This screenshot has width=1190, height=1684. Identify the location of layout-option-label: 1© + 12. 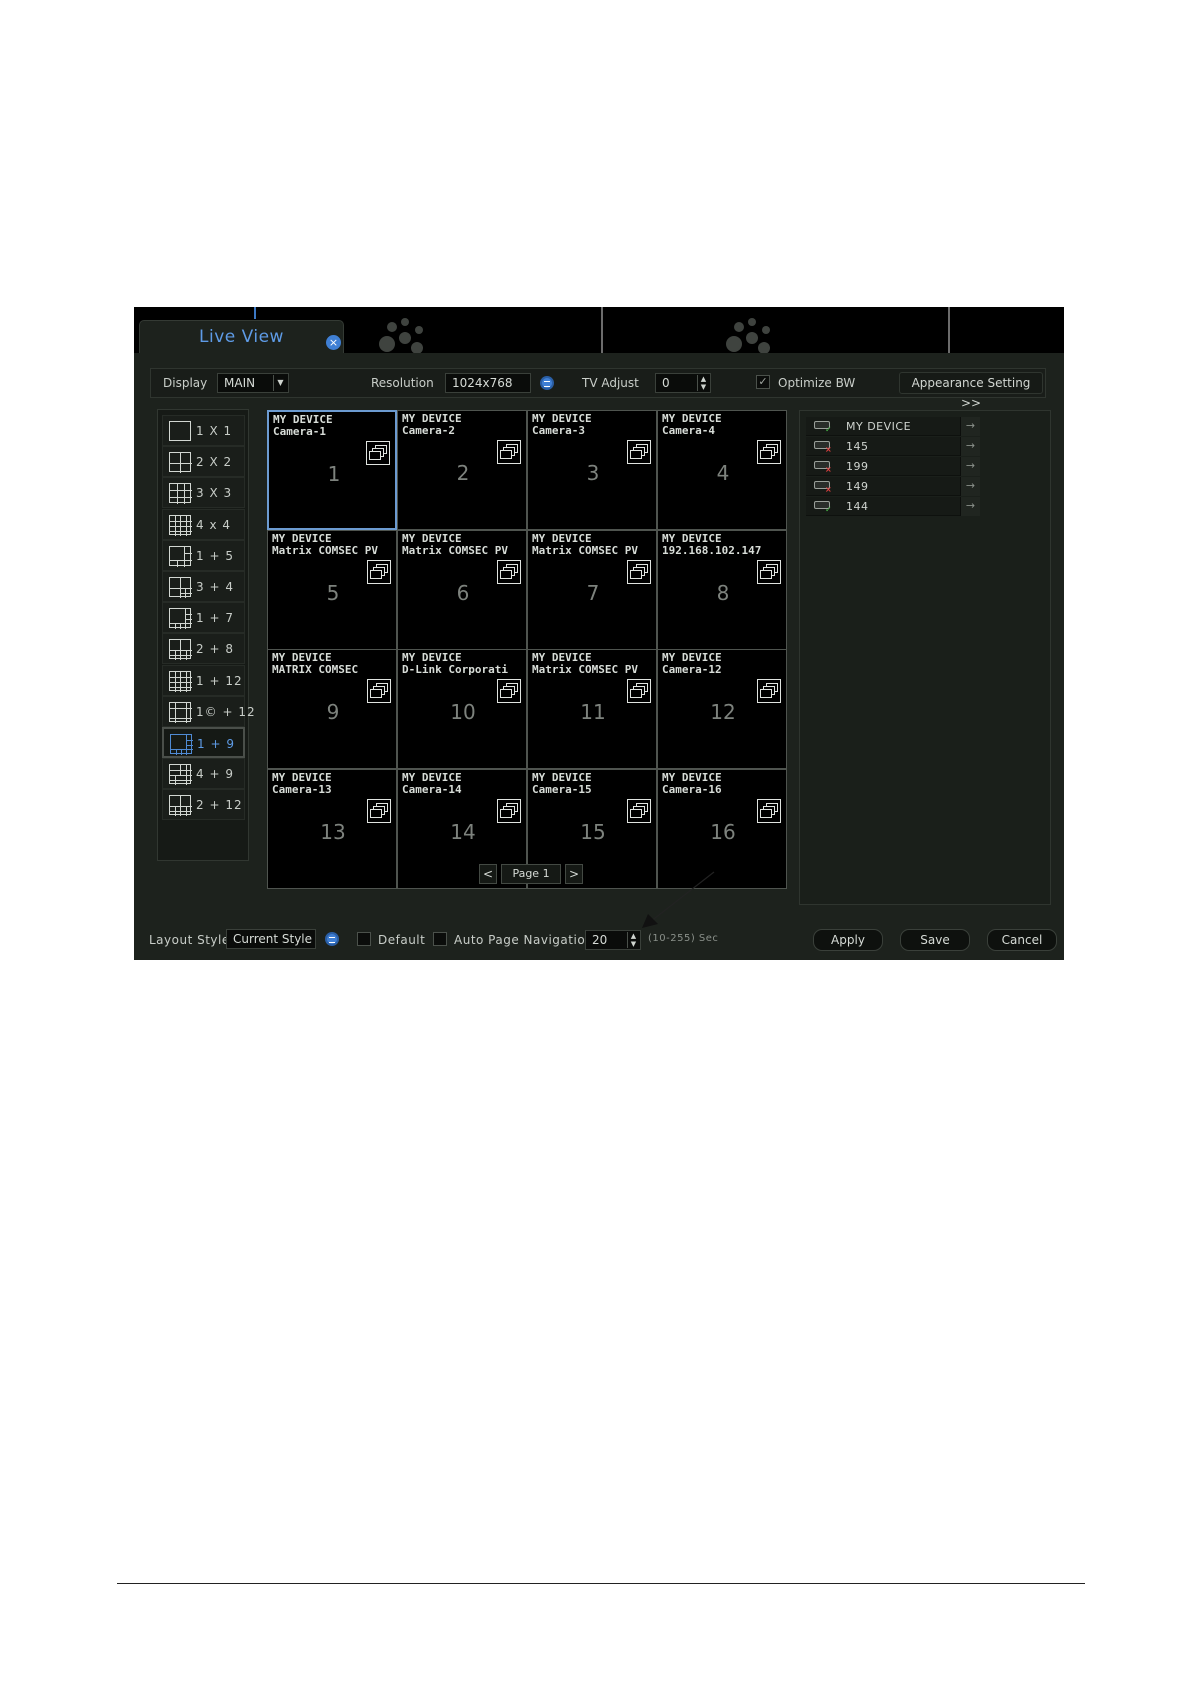
(226, 711).